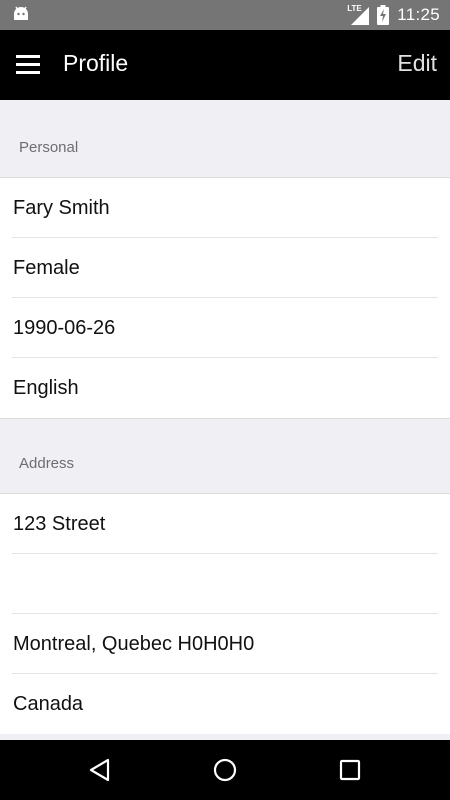  Describe the element at coordinates (21, 13) in the screenshot. I see `android-icon` at that location.